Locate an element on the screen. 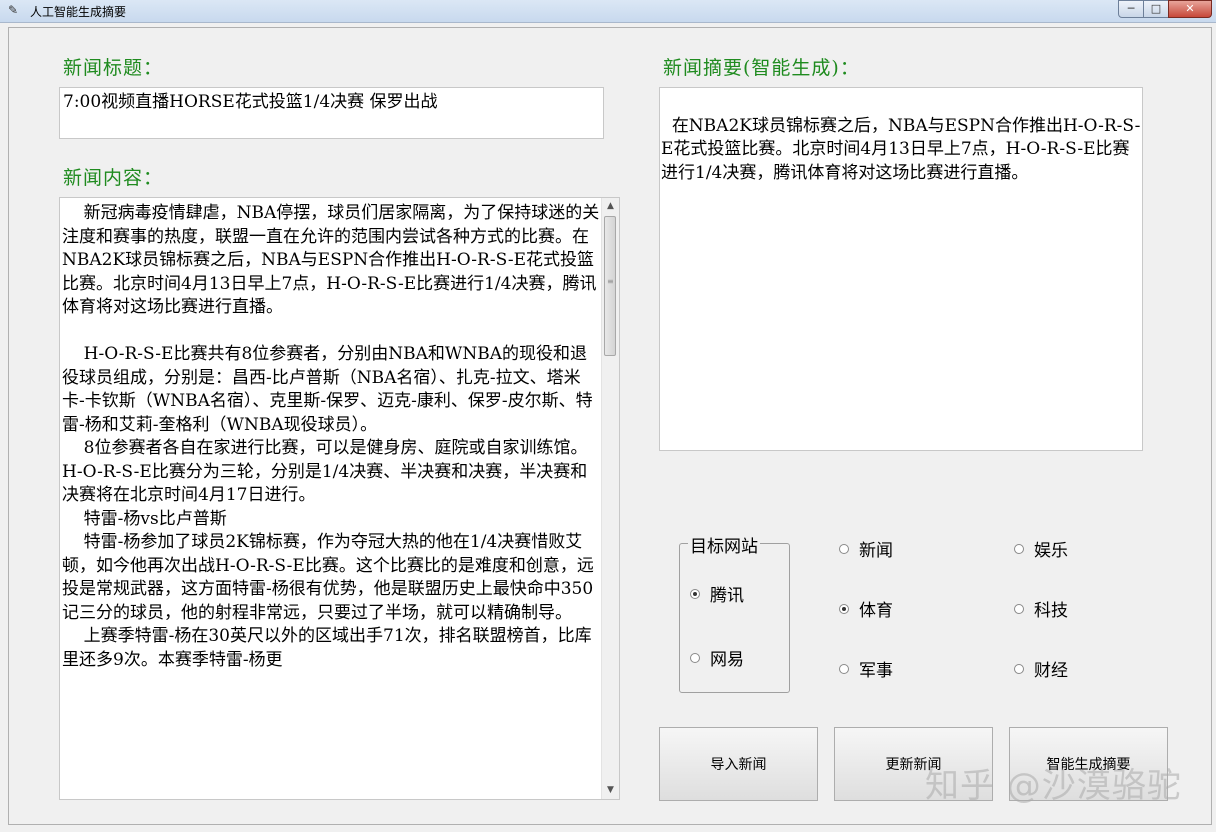  news-content-label: 新闻内容： is located at coordinates (113, 178).